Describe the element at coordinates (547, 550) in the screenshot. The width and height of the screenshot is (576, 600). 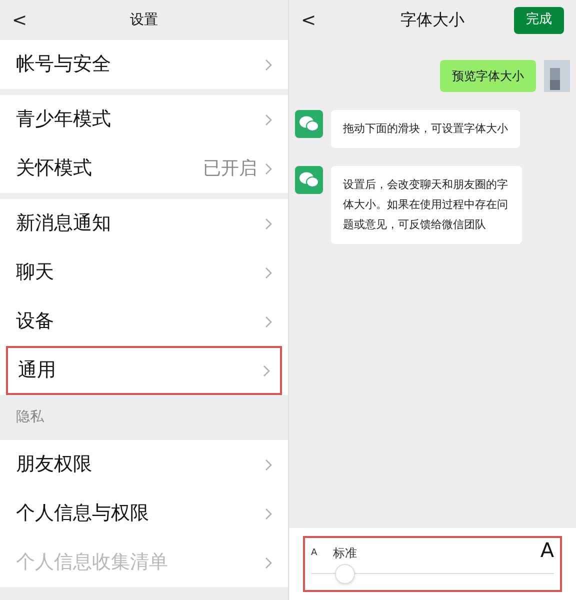
I see `large-a-label: A` at that location.